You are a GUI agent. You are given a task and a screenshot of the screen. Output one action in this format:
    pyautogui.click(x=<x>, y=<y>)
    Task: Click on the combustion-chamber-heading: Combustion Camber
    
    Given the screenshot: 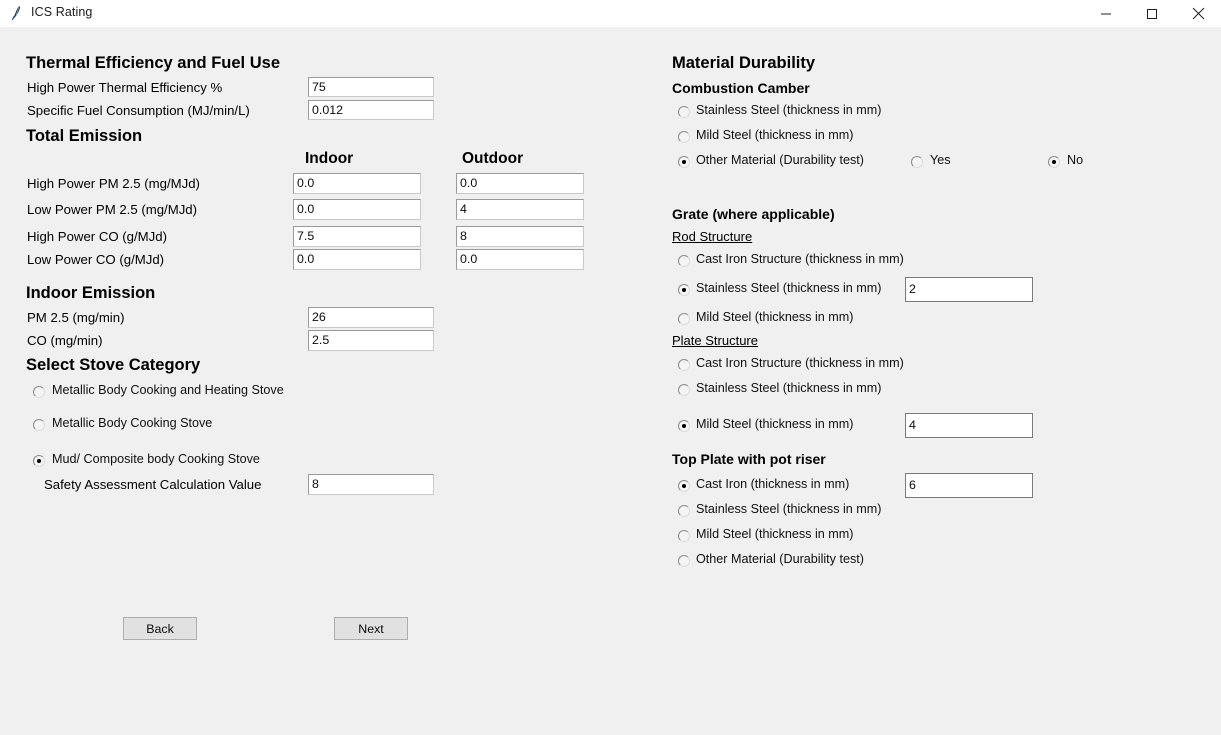 What is the action you would take?
    pyautogui.click(x=741, y=88)
    